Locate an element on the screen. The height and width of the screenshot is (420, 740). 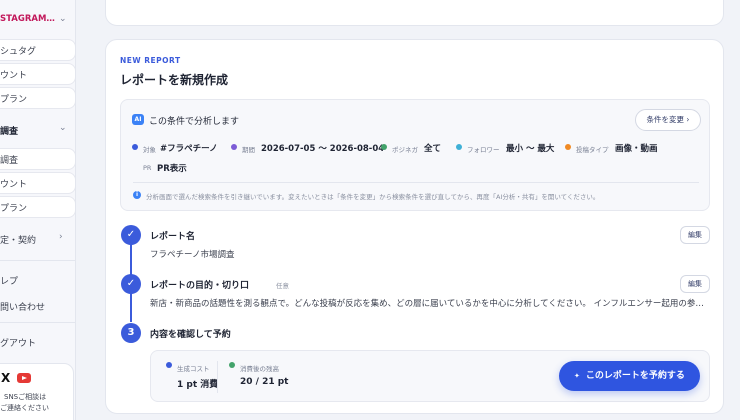
reserve-report-button: ✦ このレポートを予約する is located at coordinates (629, 376).